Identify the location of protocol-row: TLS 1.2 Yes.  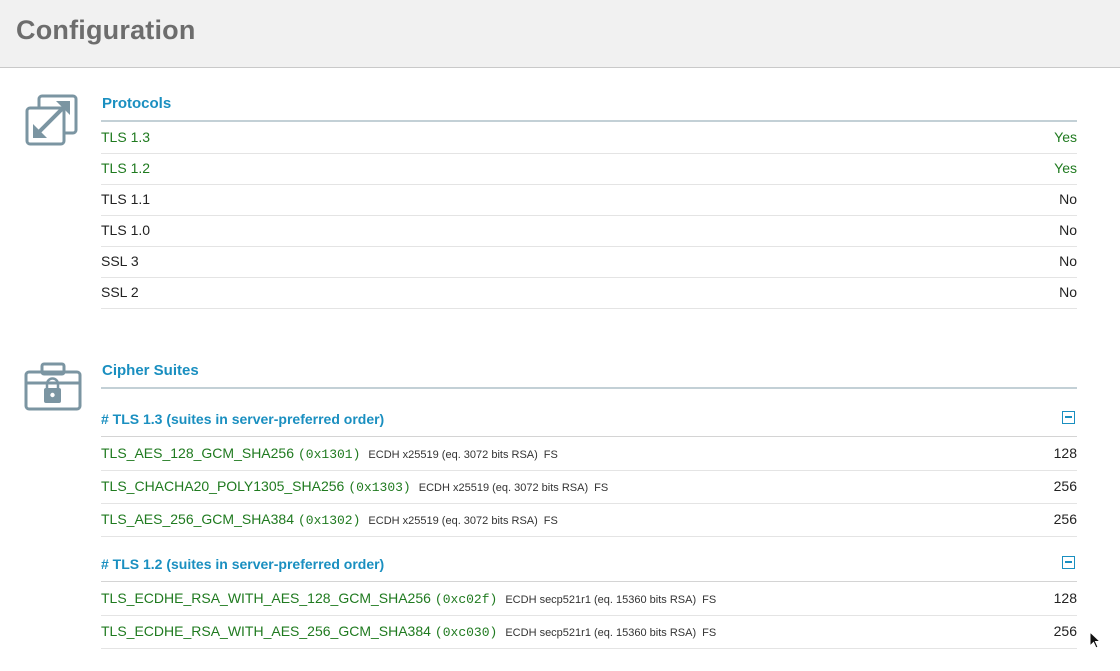
(589, 169).